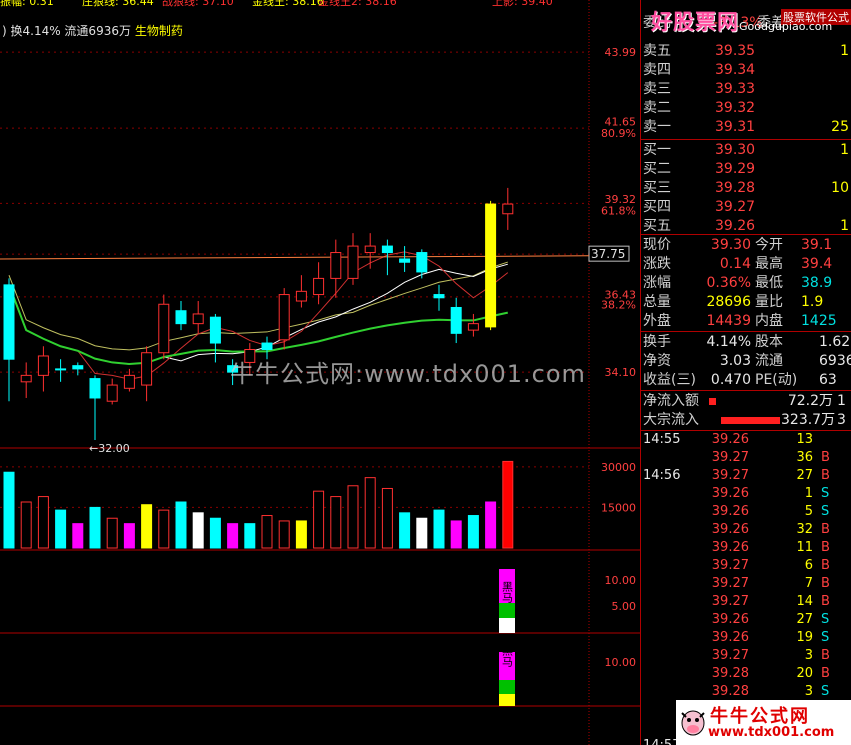 The image size is (851, 745). Describe the element at coordinates (746, 207) in the screenshot. I see `buy-row: 买四 39.27` at that location.